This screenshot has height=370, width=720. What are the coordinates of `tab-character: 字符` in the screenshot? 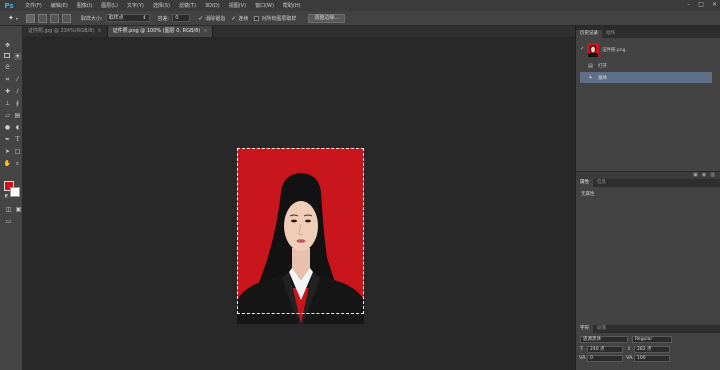 It's located at (584, 329).